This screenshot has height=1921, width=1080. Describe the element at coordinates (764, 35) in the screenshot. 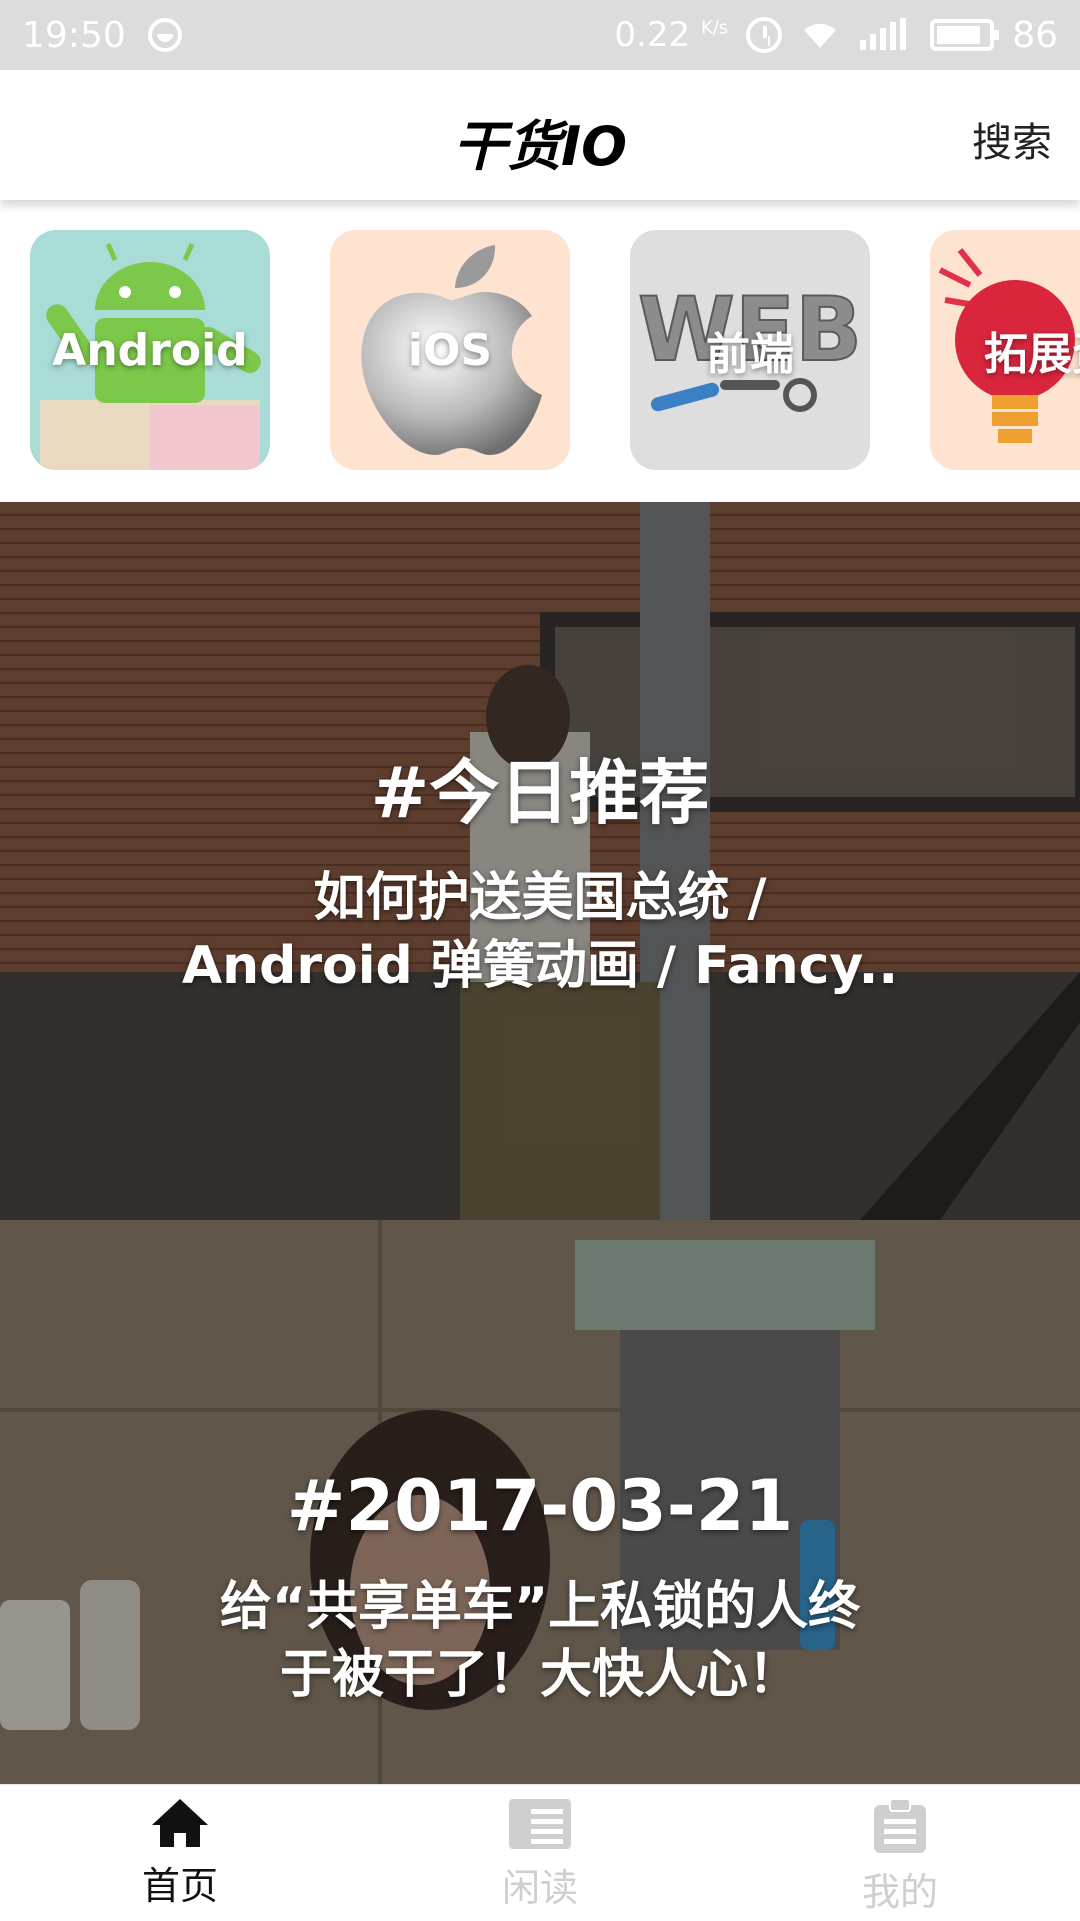

I see `alarm-icon` at that location.